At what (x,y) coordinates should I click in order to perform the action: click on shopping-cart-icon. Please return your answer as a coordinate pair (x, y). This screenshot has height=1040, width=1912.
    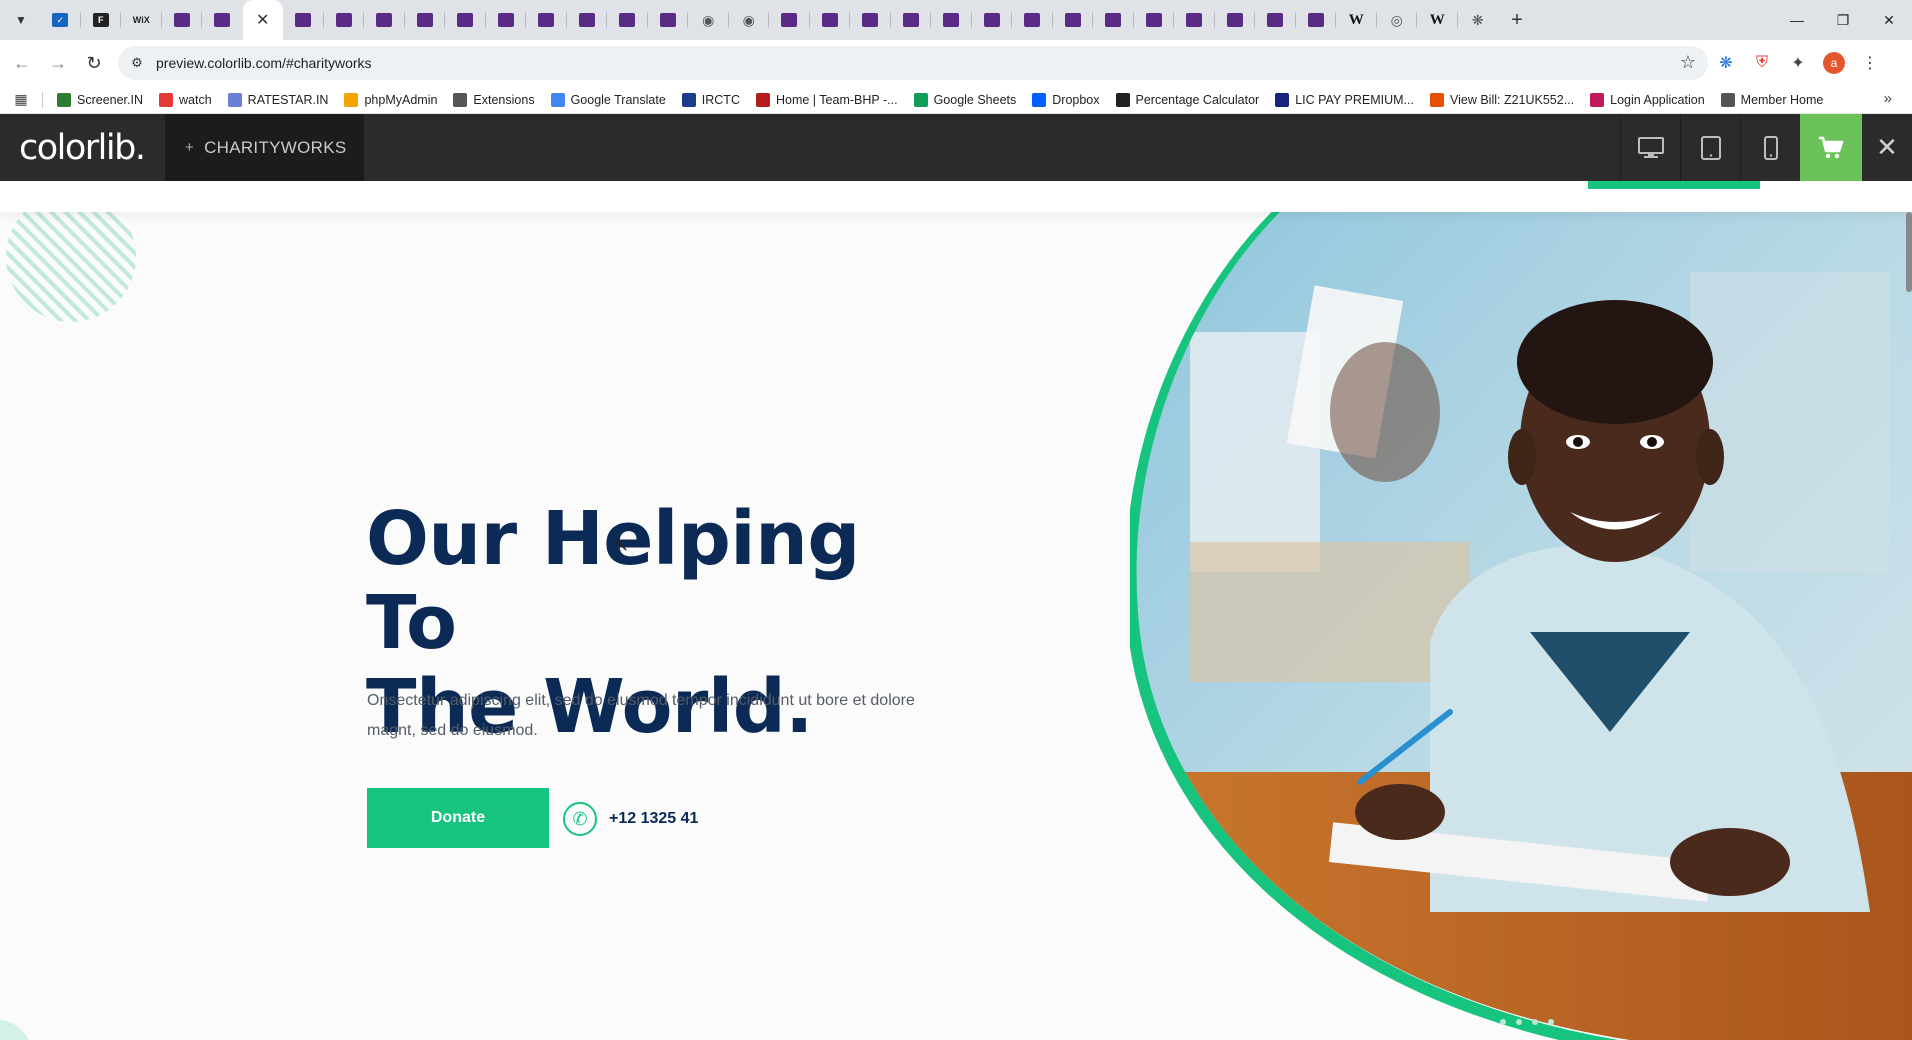
    Looking at the image, I should click on (1831, 147).